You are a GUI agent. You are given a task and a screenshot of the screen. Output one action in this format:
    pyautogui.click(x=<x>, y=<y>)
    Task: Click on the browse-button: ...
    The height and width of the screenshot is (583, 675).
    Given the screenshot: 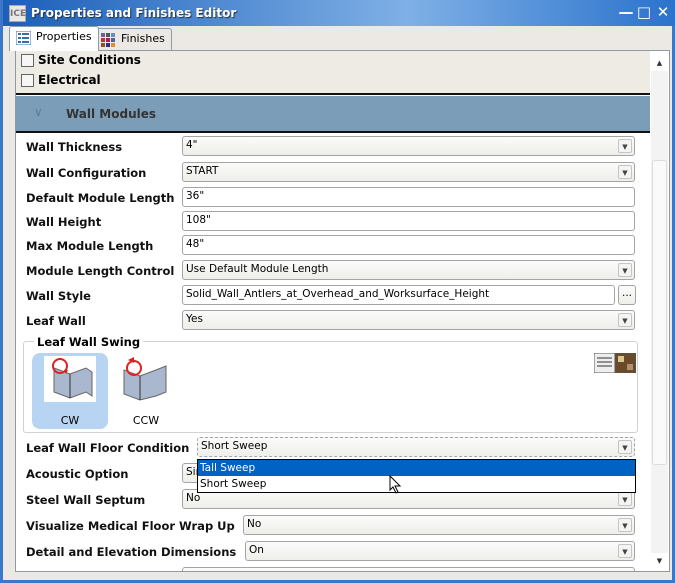 What is the action you would take?
    pyautogui.click(x=627, y=295)
    